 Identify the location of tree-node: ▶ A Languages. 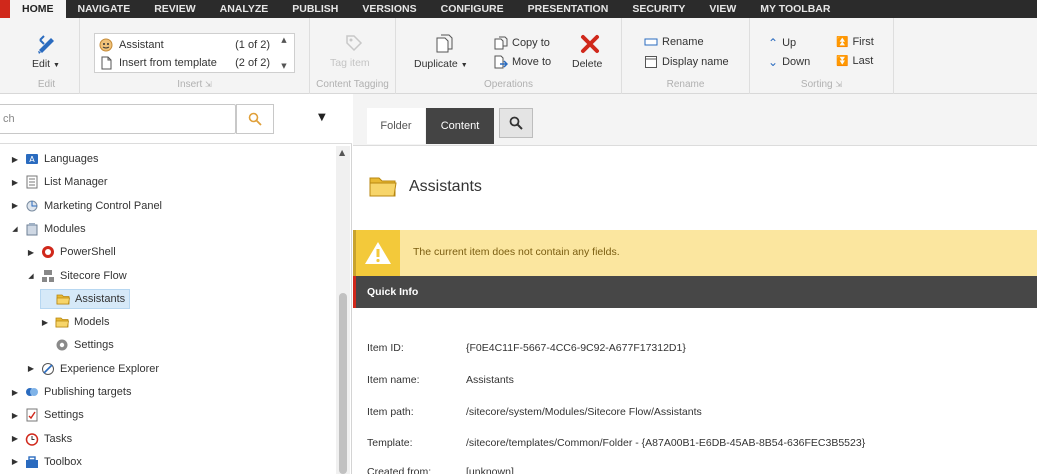
(54, 159).